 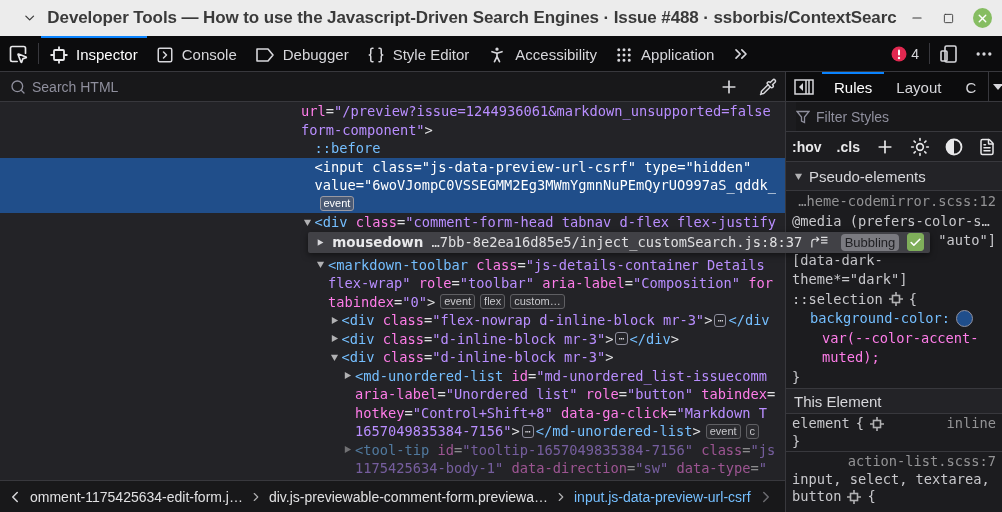 I want to click on error-count: 4, so click(x=915, y=54).